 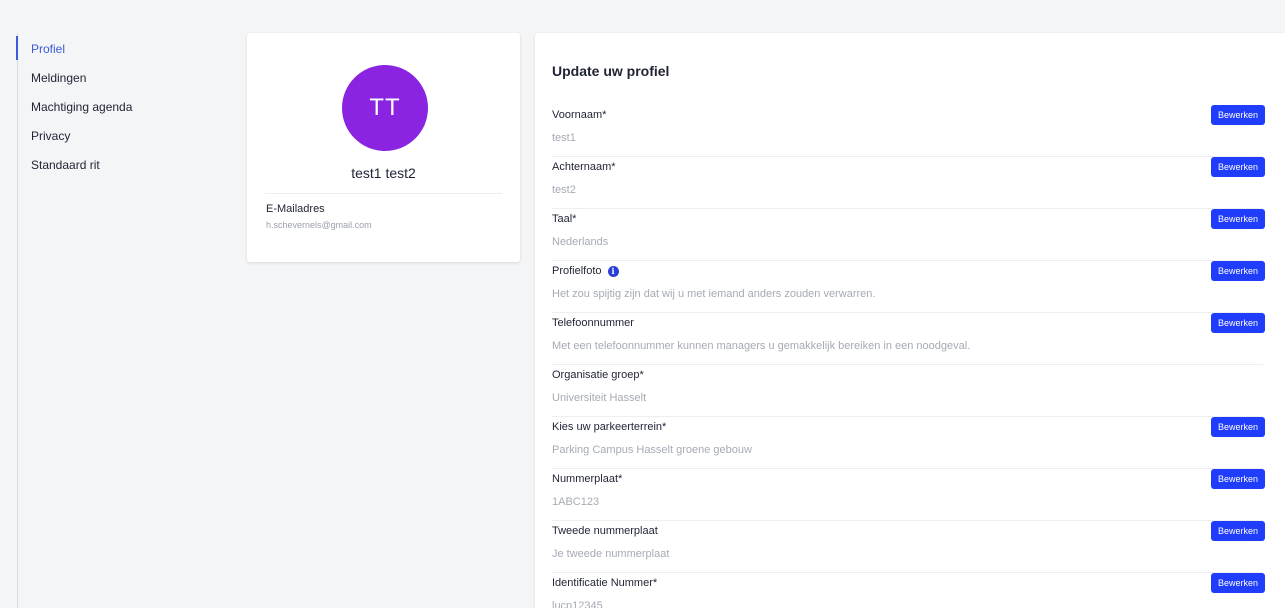 I want to click on field-label: Kies uw parkeerterrein*, so click(x=609, y=427).